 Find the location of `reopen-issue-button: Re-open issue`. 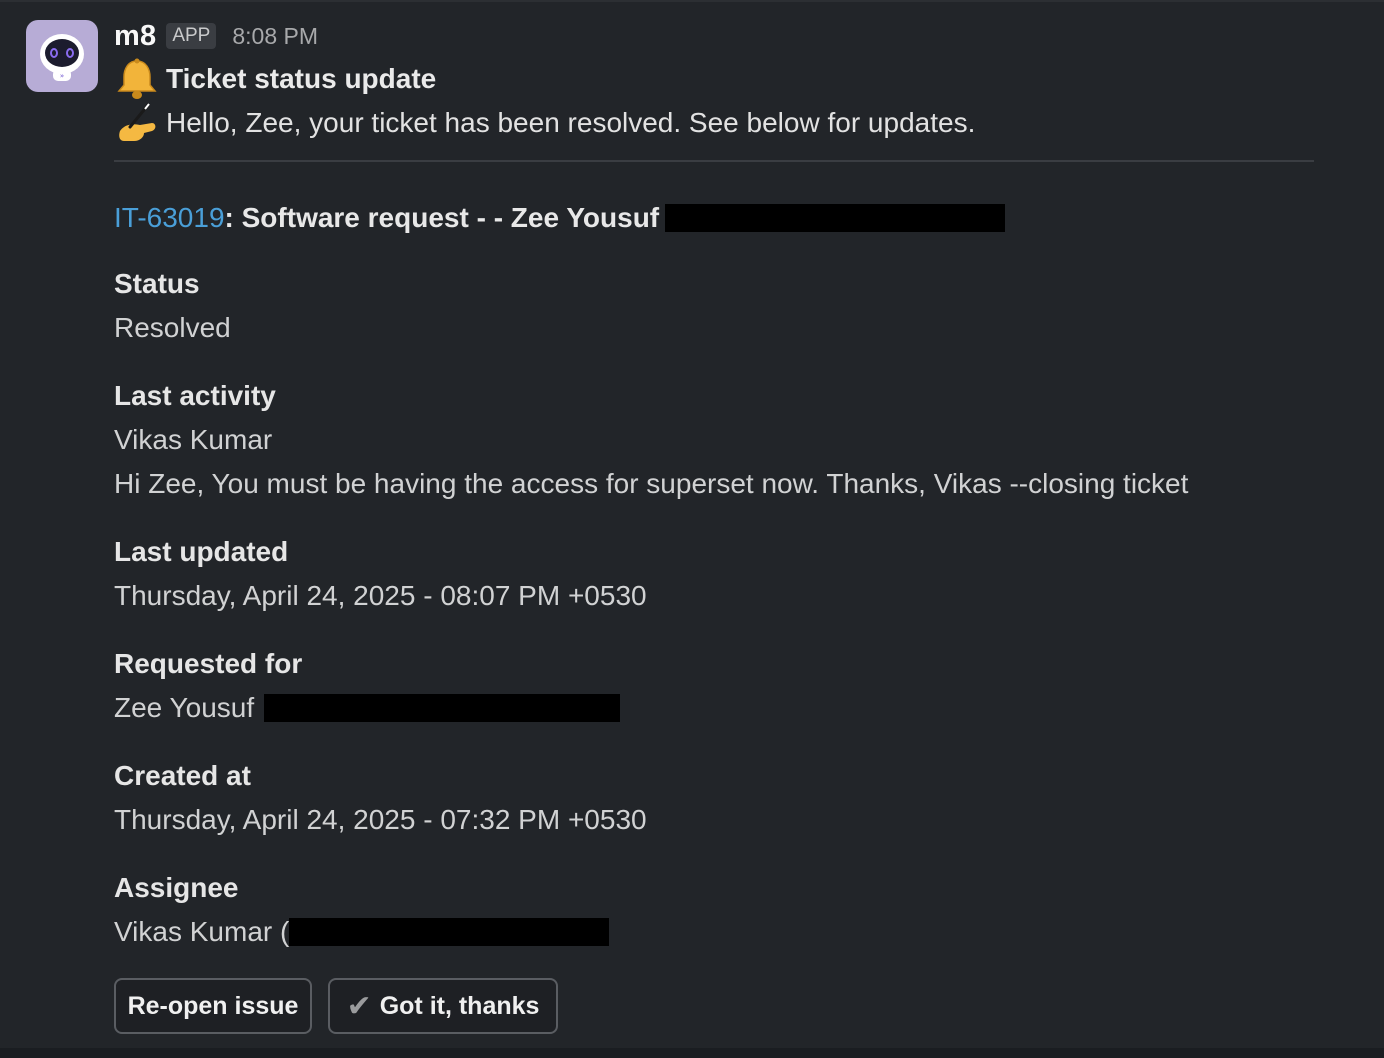

reopen-issue-button: Re-open issue is located at coordinates (213, 1006).